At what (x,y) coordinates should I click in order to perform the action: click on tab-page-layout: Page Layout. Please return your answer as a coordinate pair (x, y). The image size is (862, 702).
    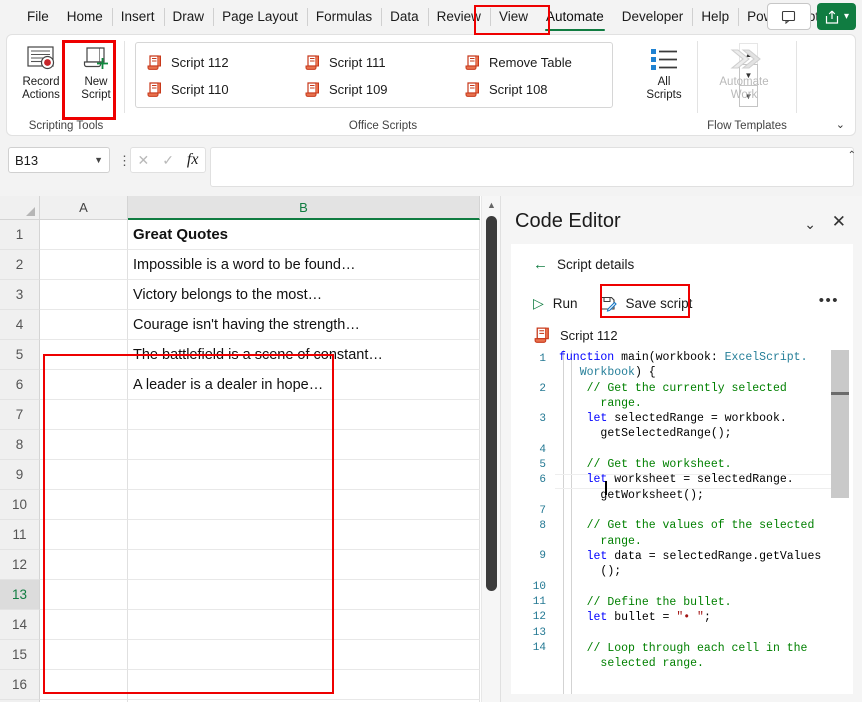
    Looking at the image, I should click on (260, 17).